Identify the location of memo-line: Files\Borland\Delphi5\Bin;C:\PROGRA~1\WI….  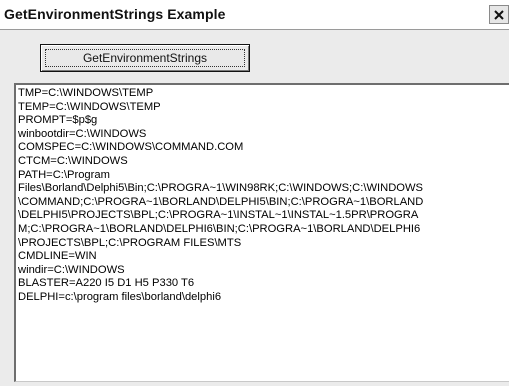
(221, 188).